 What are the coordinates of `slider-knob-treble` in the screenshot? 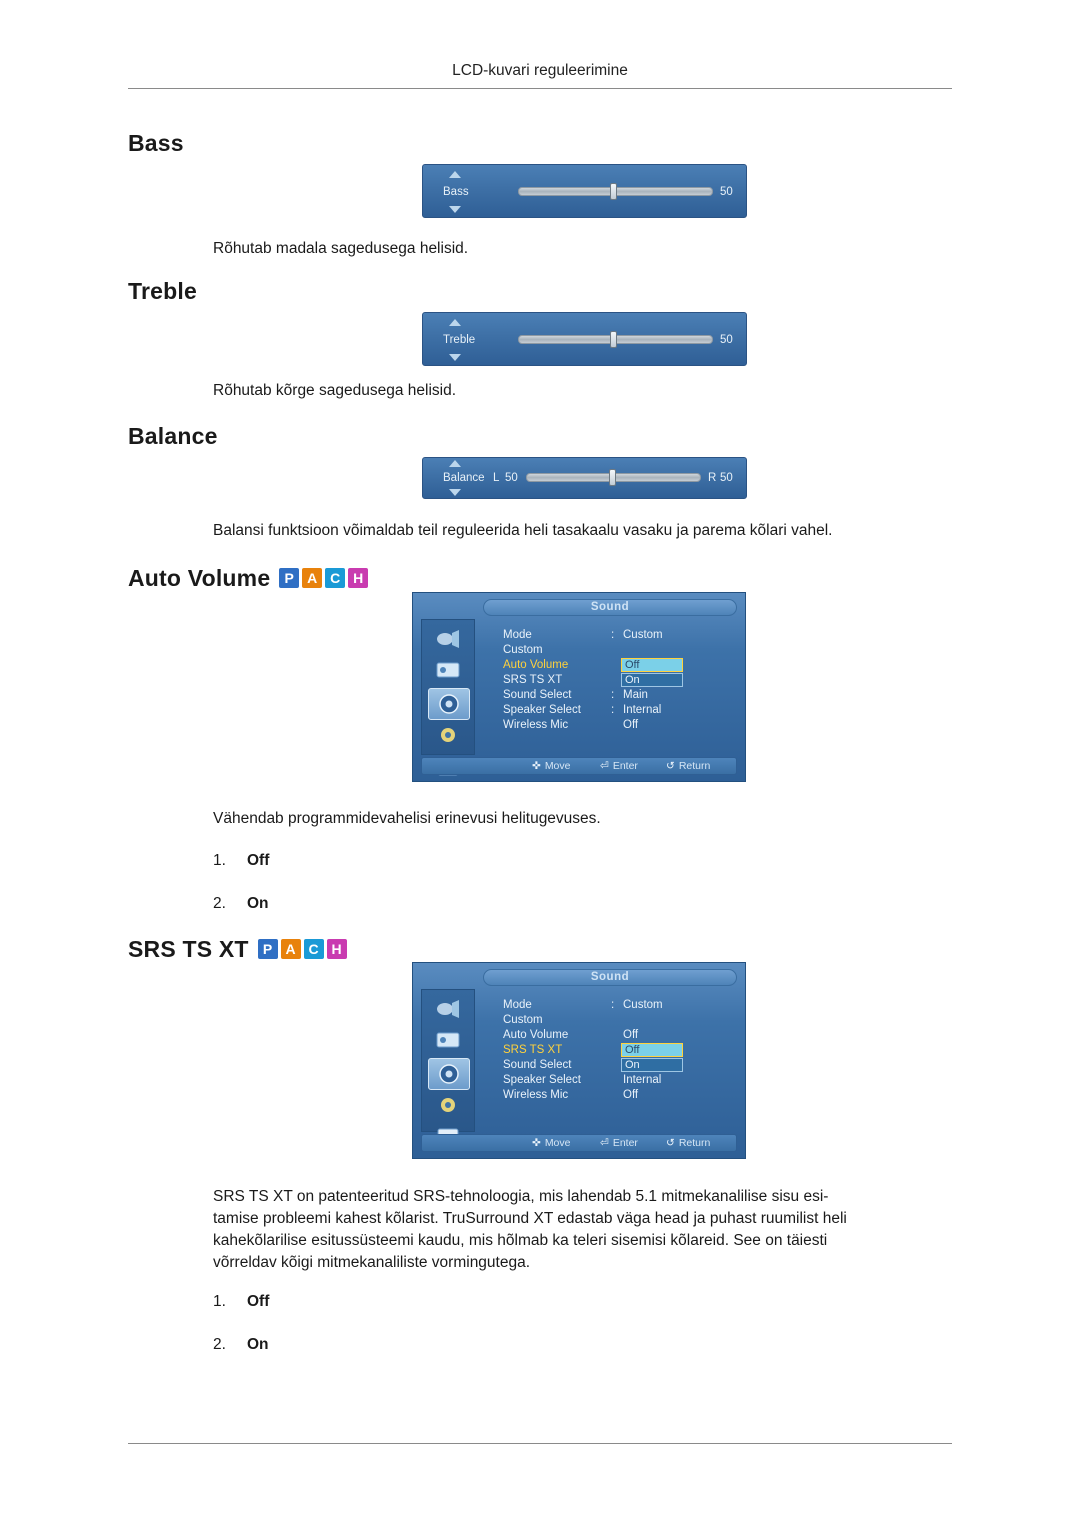 It's located at (613, 339).